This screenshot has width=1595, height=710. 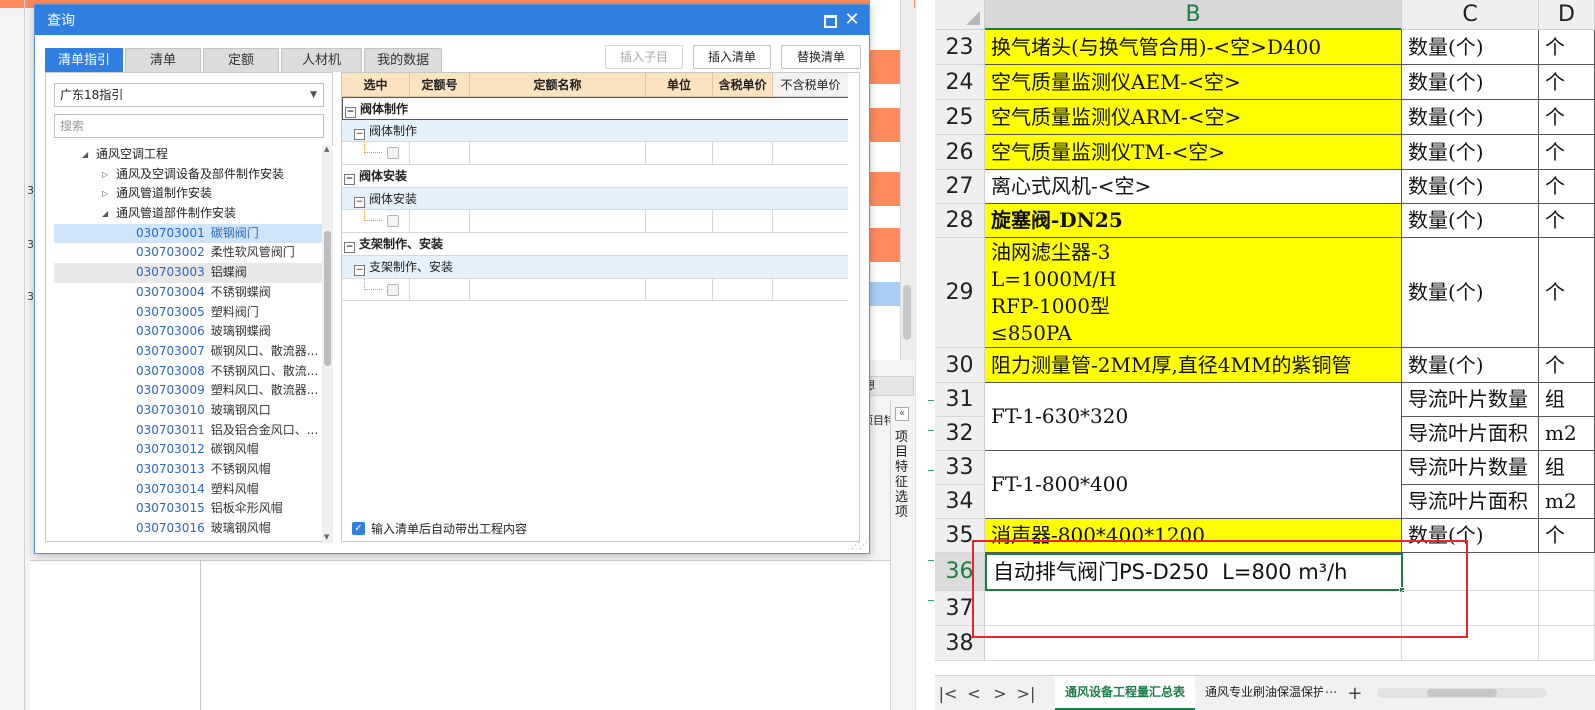 I want to click on cell-c25: 数量(个), so click(x=1470, y=117).